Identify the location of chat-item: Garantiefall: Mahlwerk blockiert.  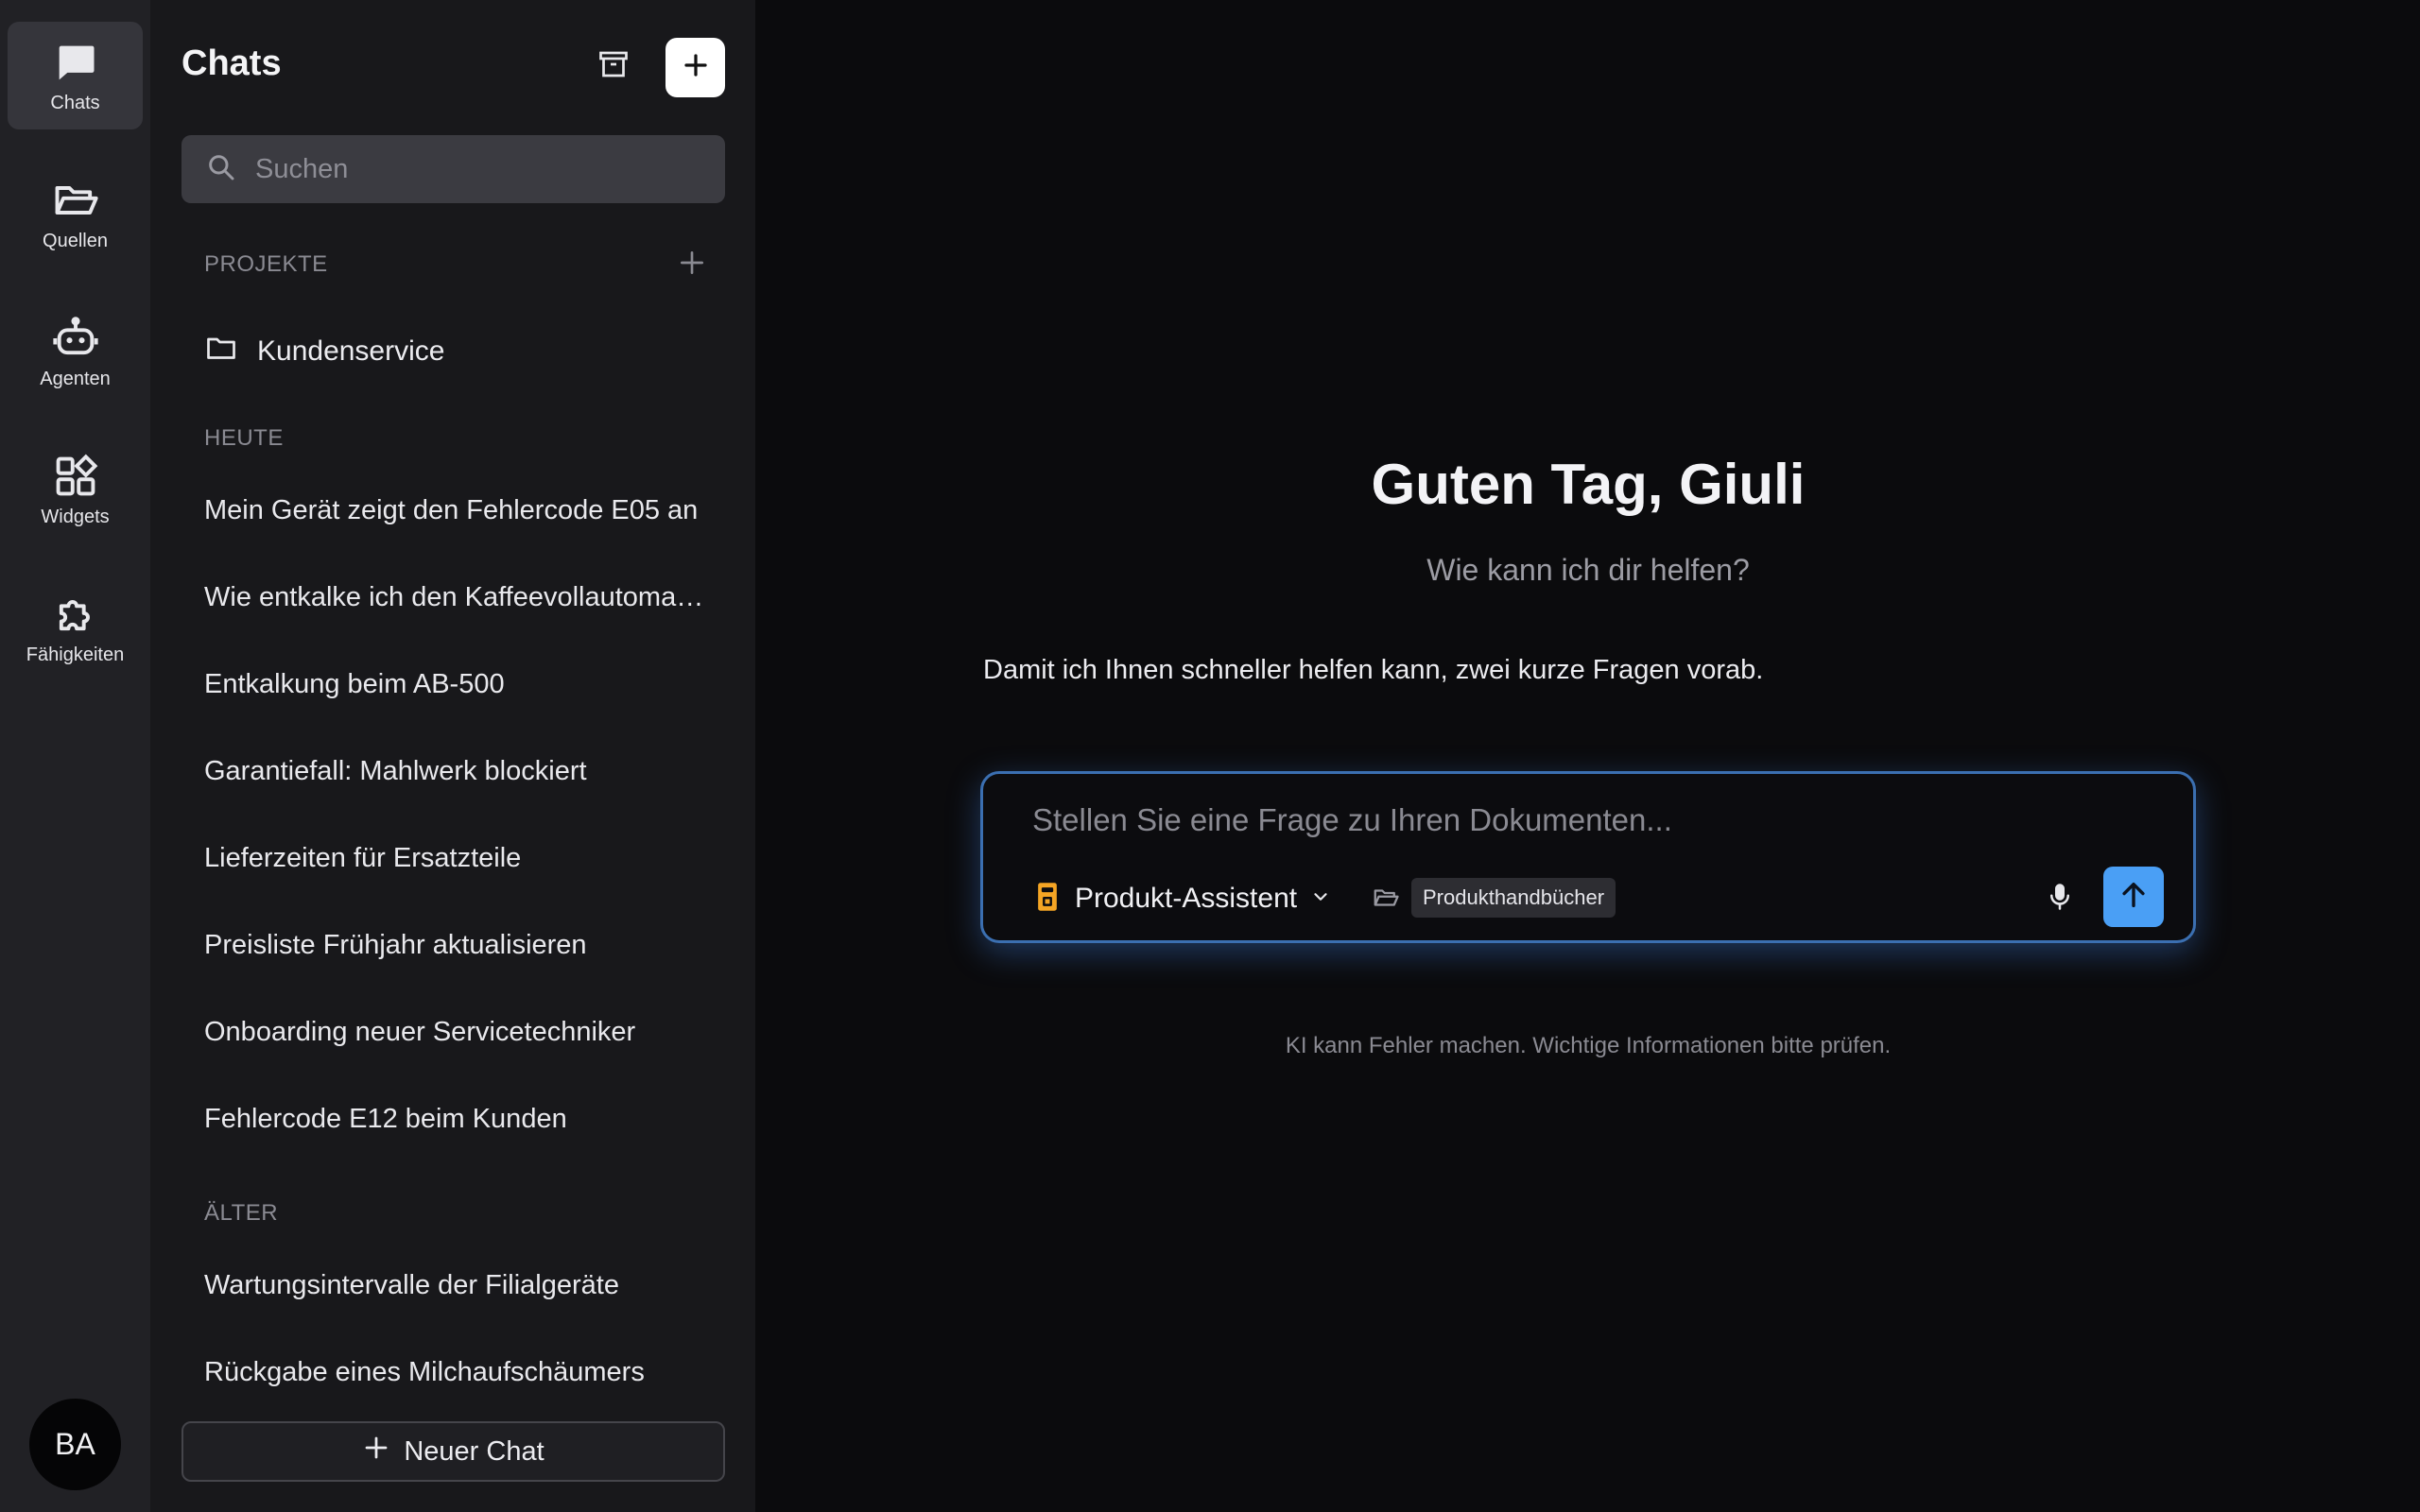
(455, 771).